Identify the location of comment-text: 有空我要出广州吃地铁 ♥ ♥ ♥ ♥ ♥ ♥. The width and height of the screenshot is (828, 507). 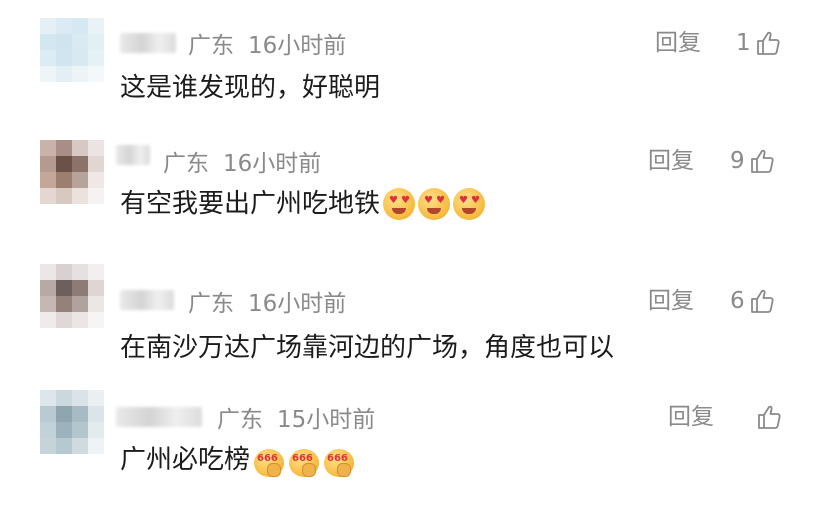
(303, 204).